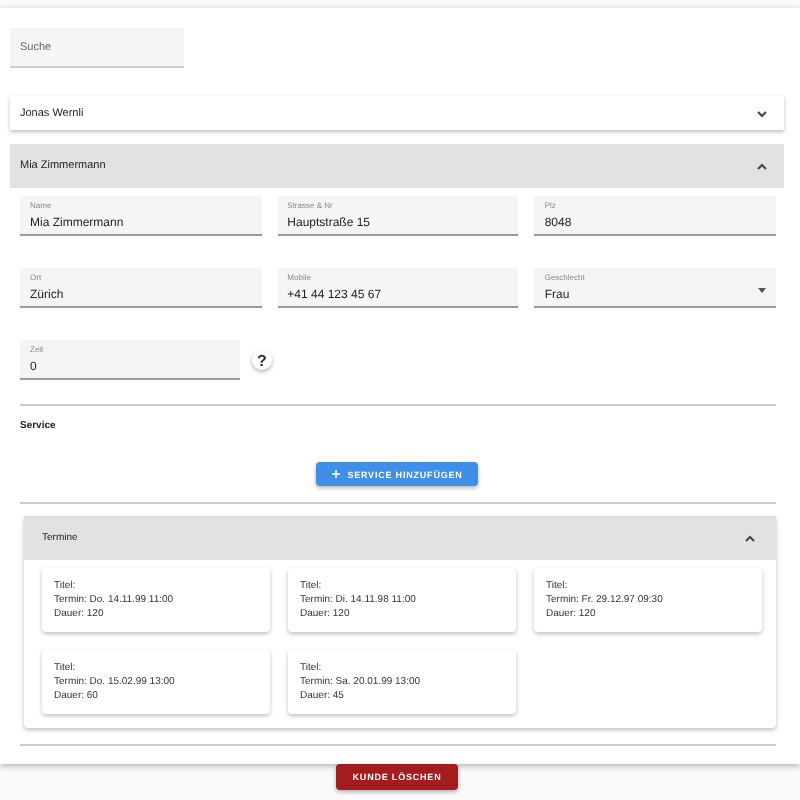 The height and width of the screenshot is (800, 800). I want to click on plus-icon, so click(335, 474).